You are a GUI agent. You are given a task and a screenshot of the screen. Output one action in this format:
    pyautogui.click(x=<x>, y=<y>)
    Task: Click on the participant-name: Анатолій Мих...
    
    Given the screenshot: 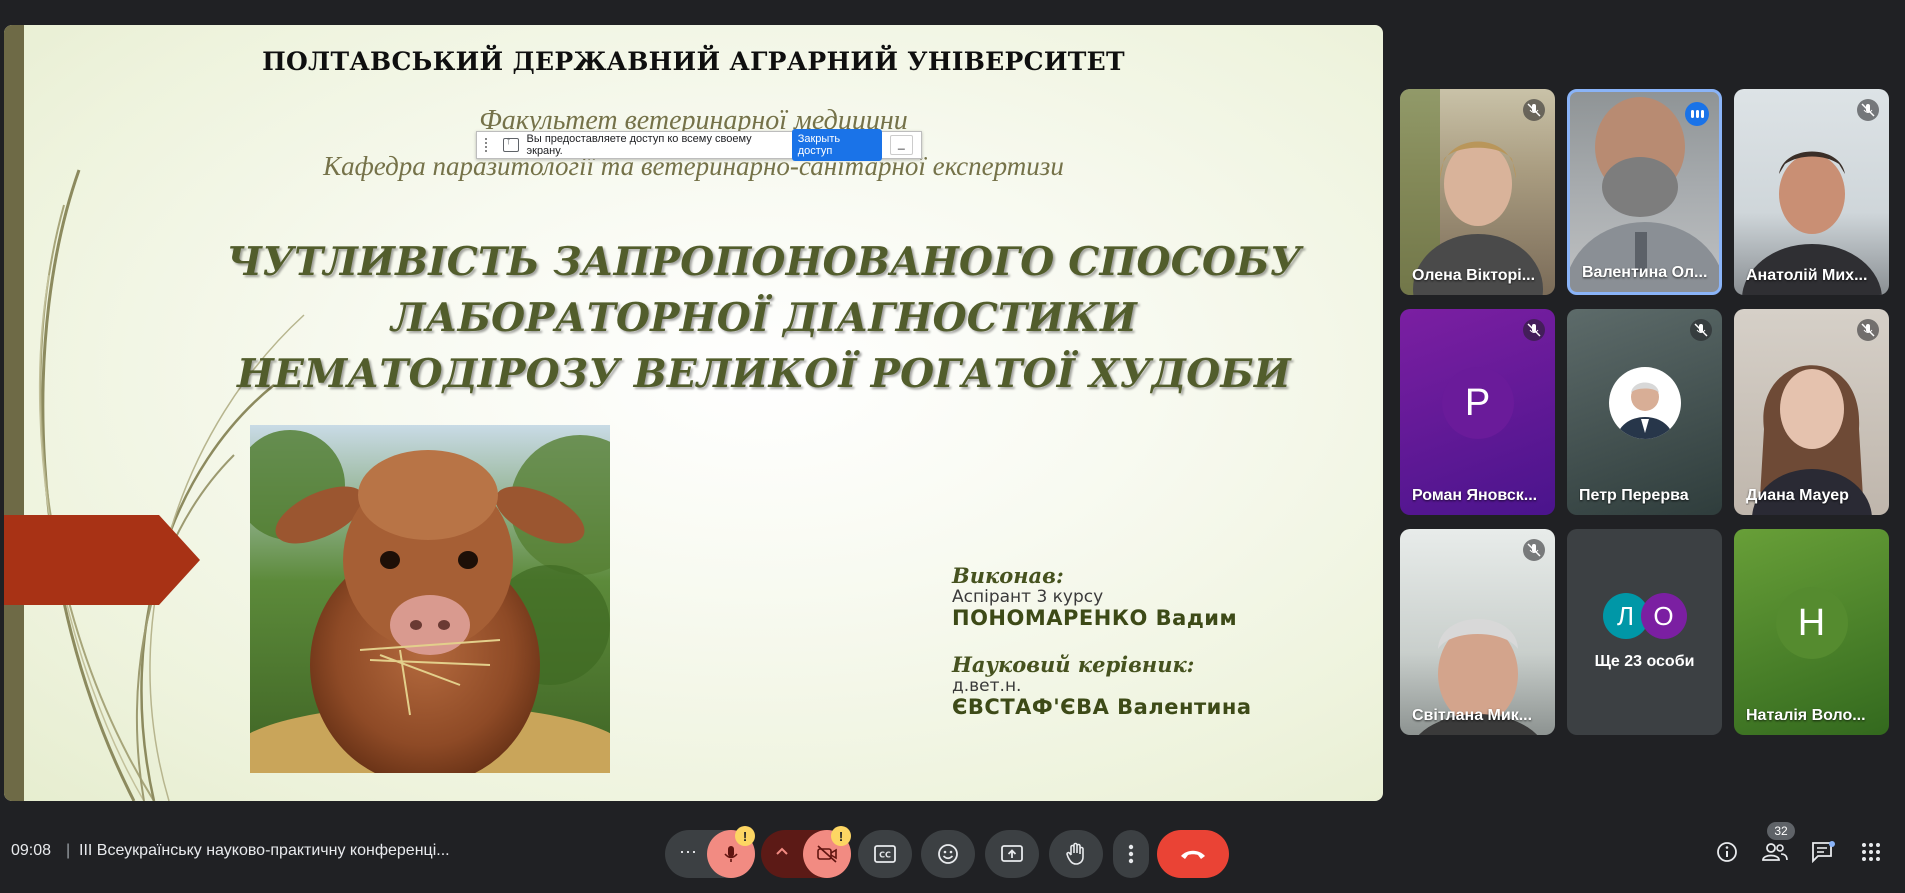 What is the action you would take?
    pyautogui.click(x=1807, y=275)
    